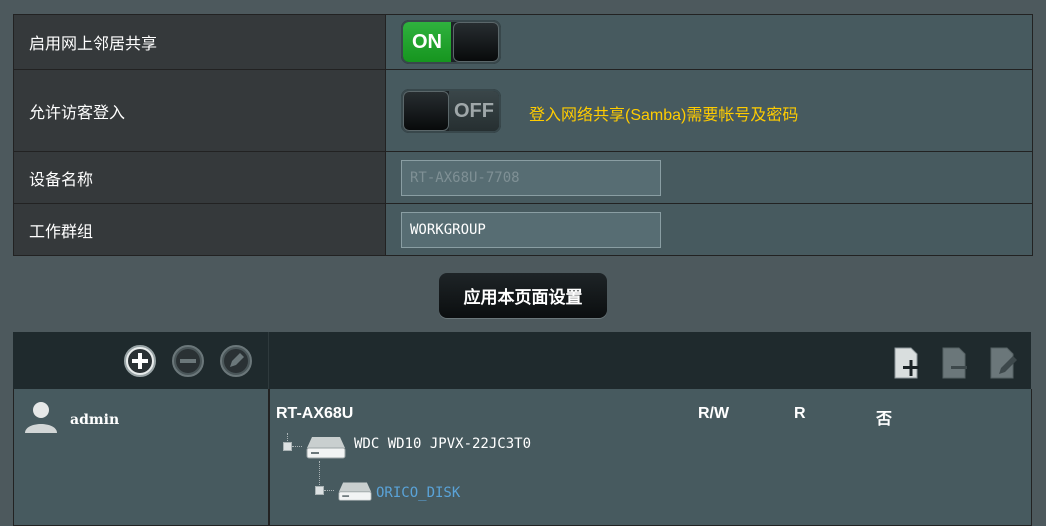 This screenshot has width=1046, height=526. I want to click on add-user-icon, so click(140, 361).